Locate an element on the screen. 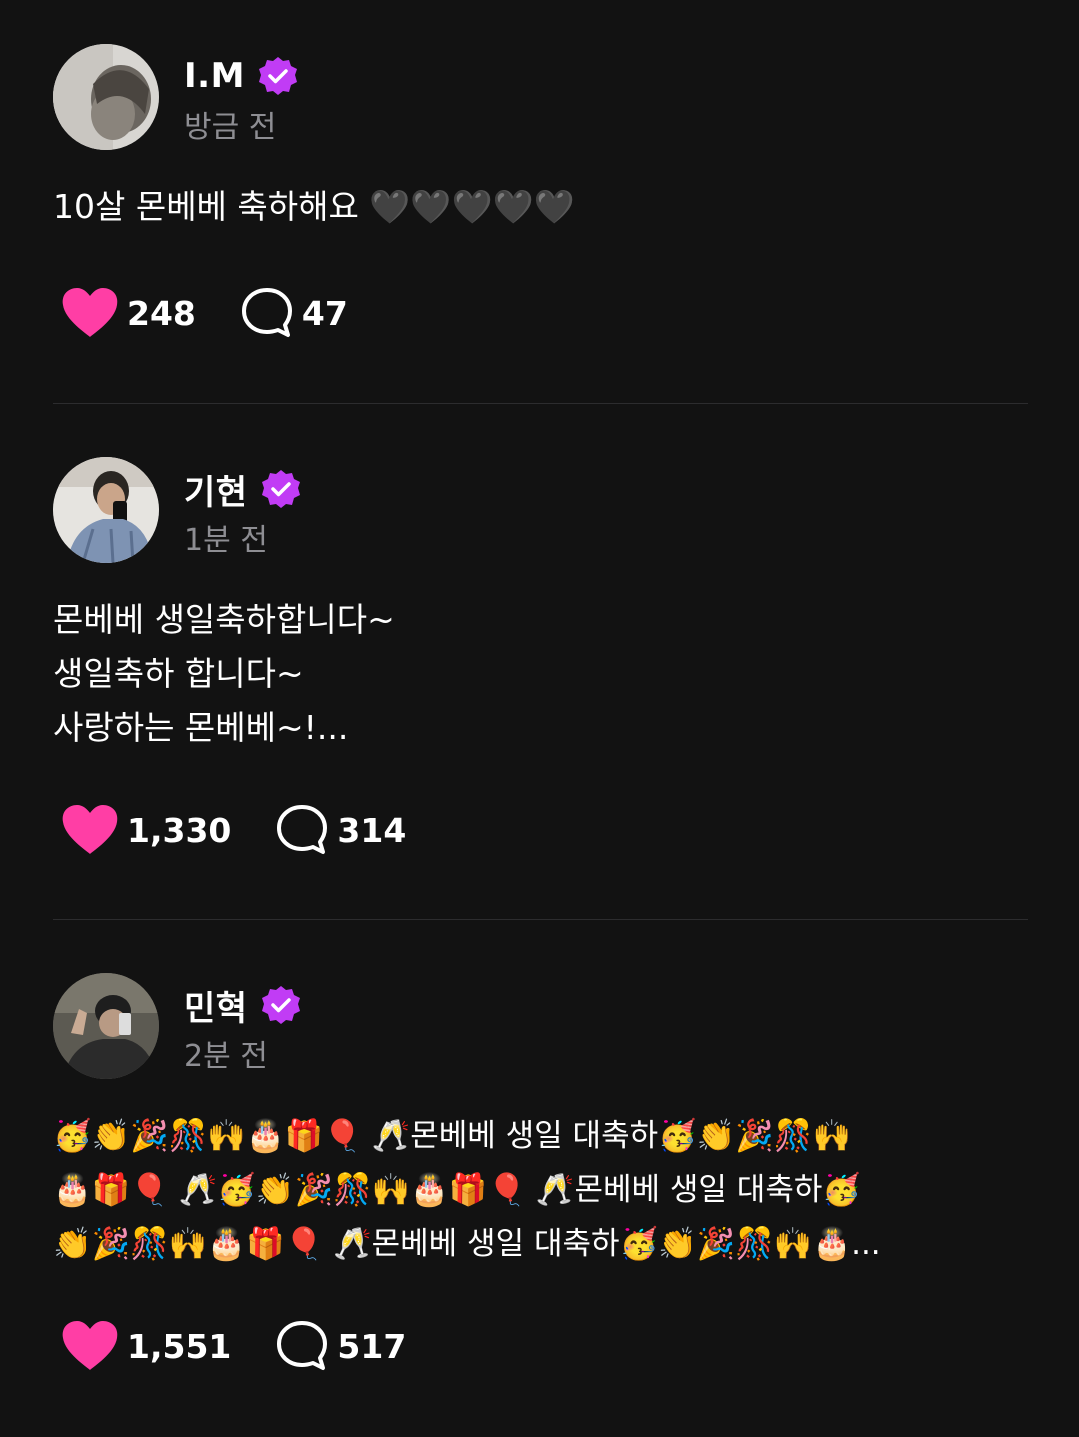 Image resolution: width=1079 pixels, height=1437 pixels. post-time: 방금 전 is located at coordinates (230, 127).